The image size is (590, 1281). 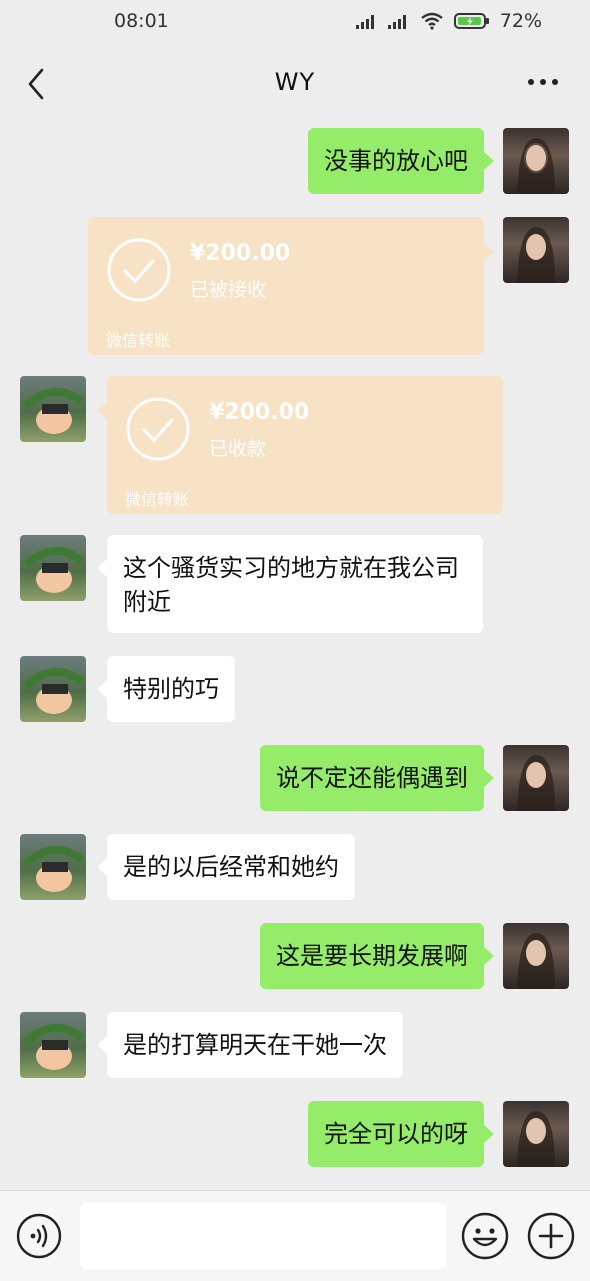 What do you see at coordinates (228, 290) in the screenshot?
I see `transfer-status: 已被接收` at bounding box center [228, 290].